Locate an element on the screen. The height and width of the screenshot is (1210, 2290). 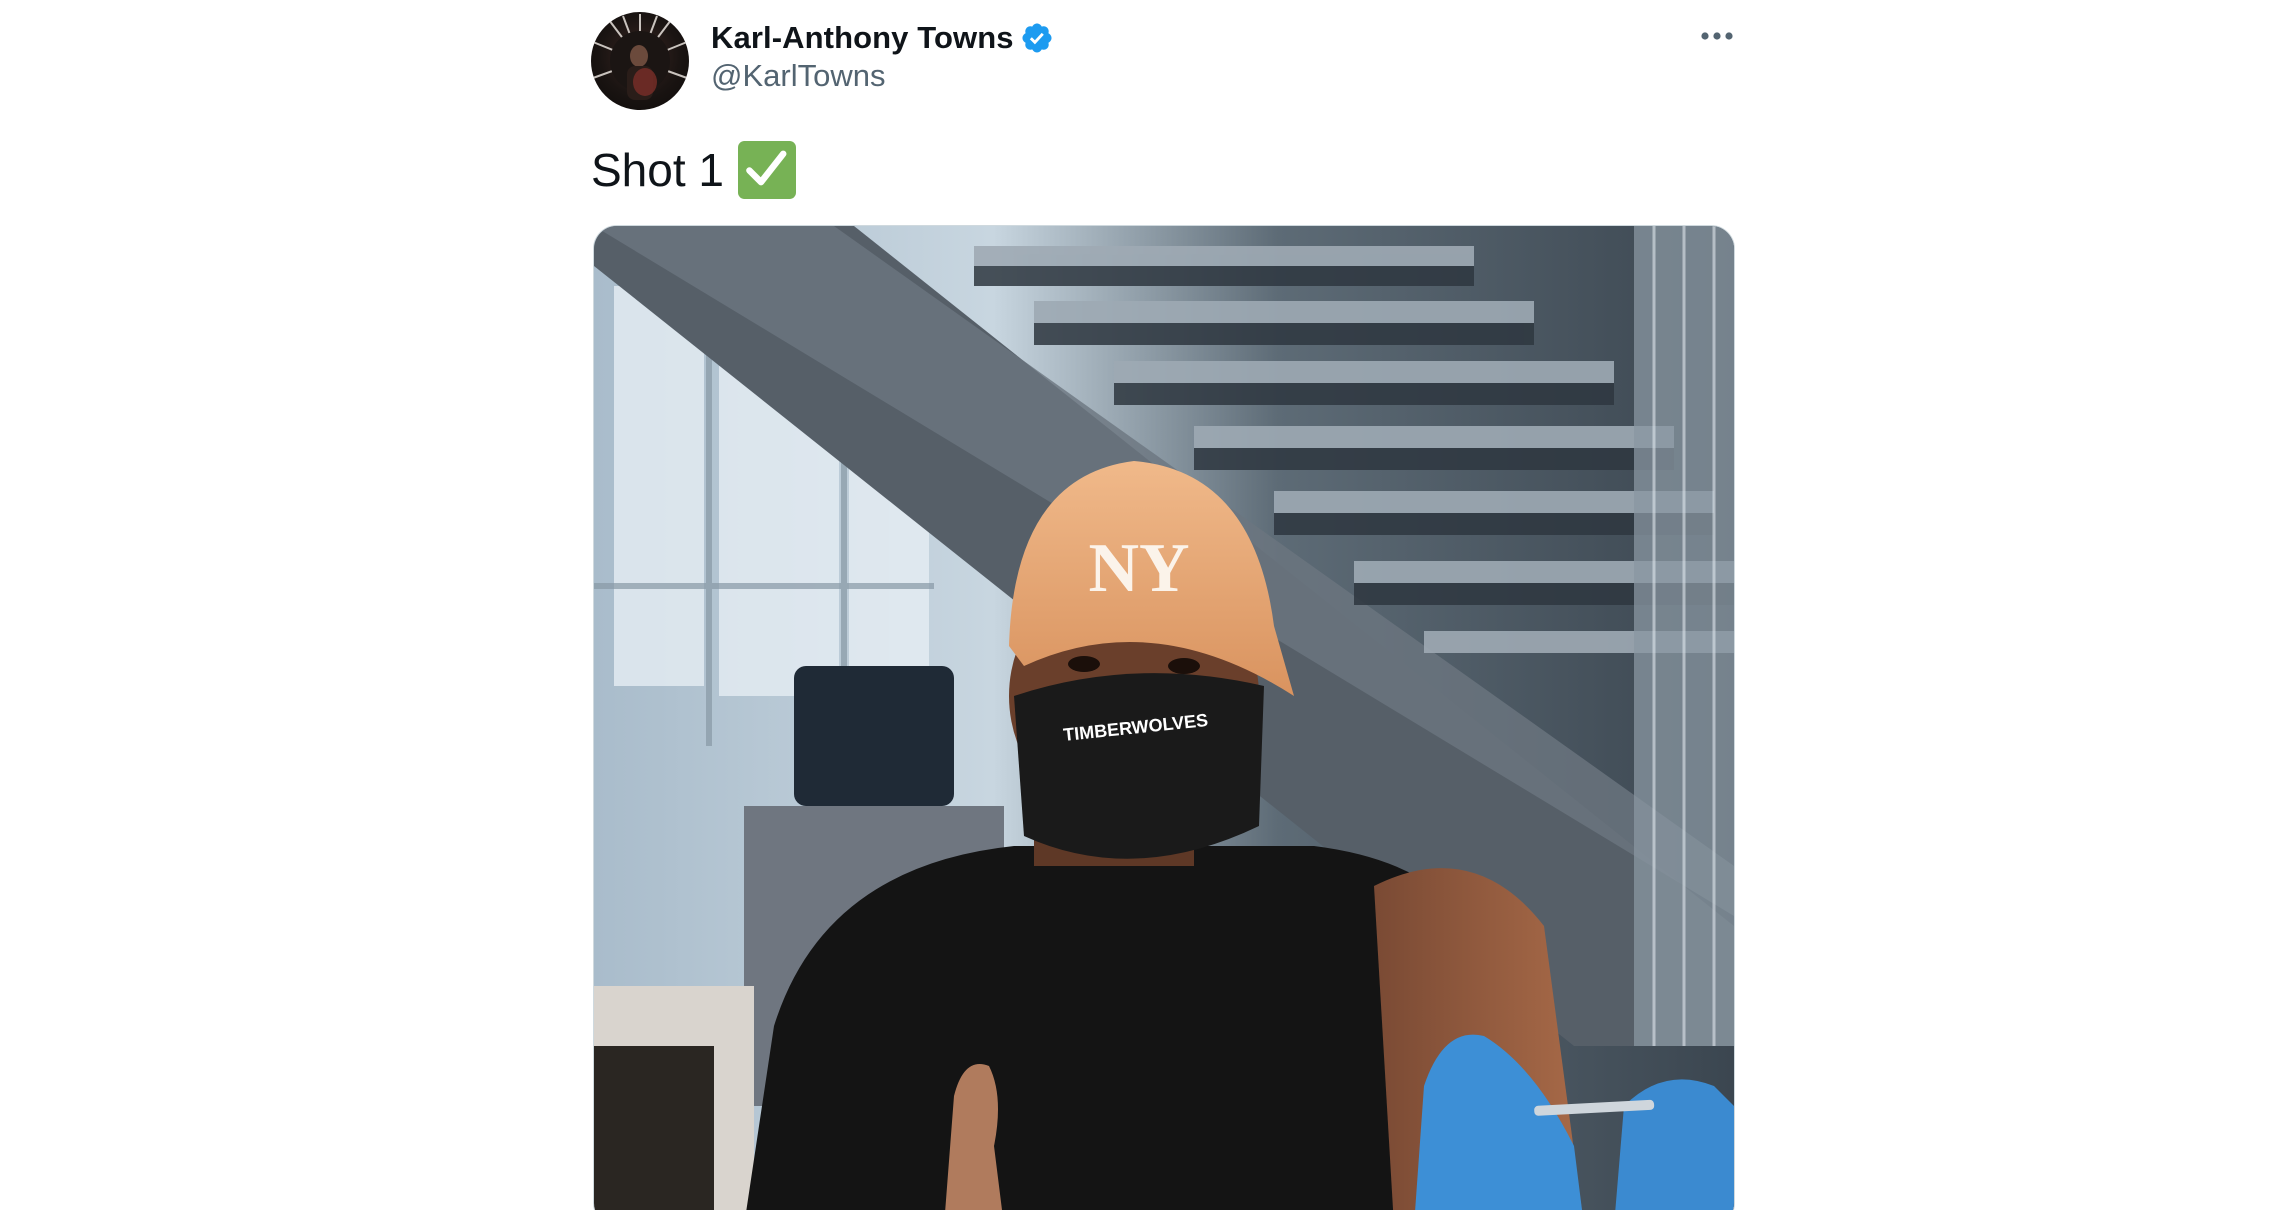
more-options-icon is located at coordinates (1717, 36).